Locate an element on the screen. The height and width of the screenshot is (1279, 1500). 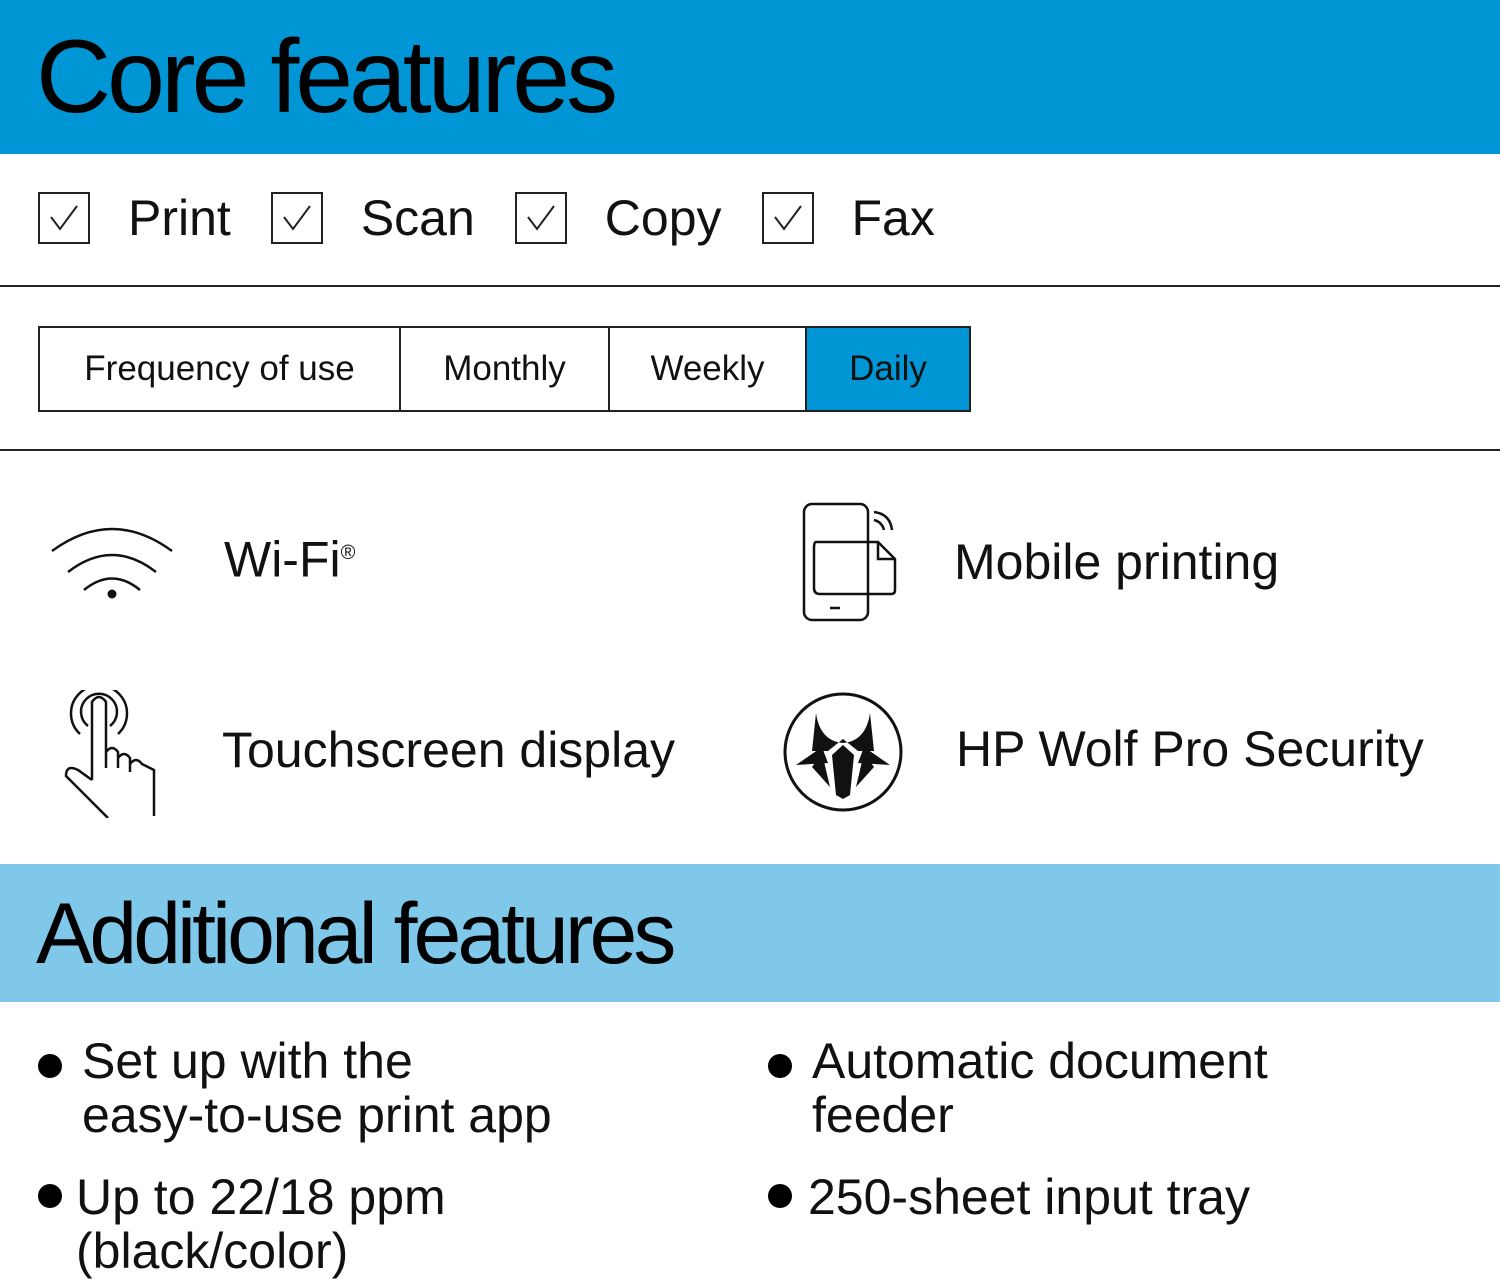
feature-mobile-printing: Mobile printing is located at coordinates (1040, 562).